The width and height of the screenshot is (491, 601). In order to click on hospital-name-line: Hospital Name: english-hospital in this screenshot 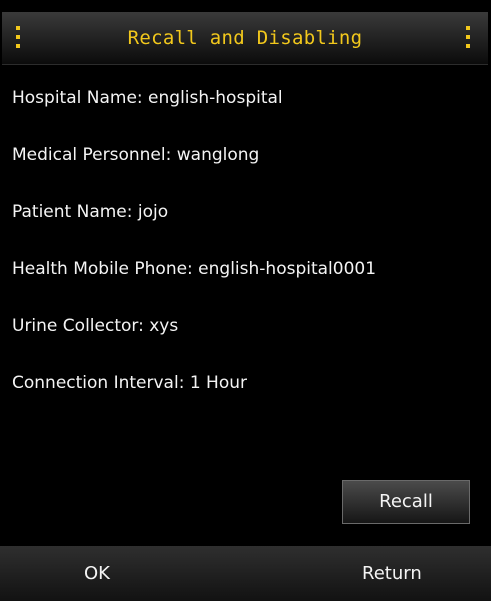, I will do `click(147, 98)`.